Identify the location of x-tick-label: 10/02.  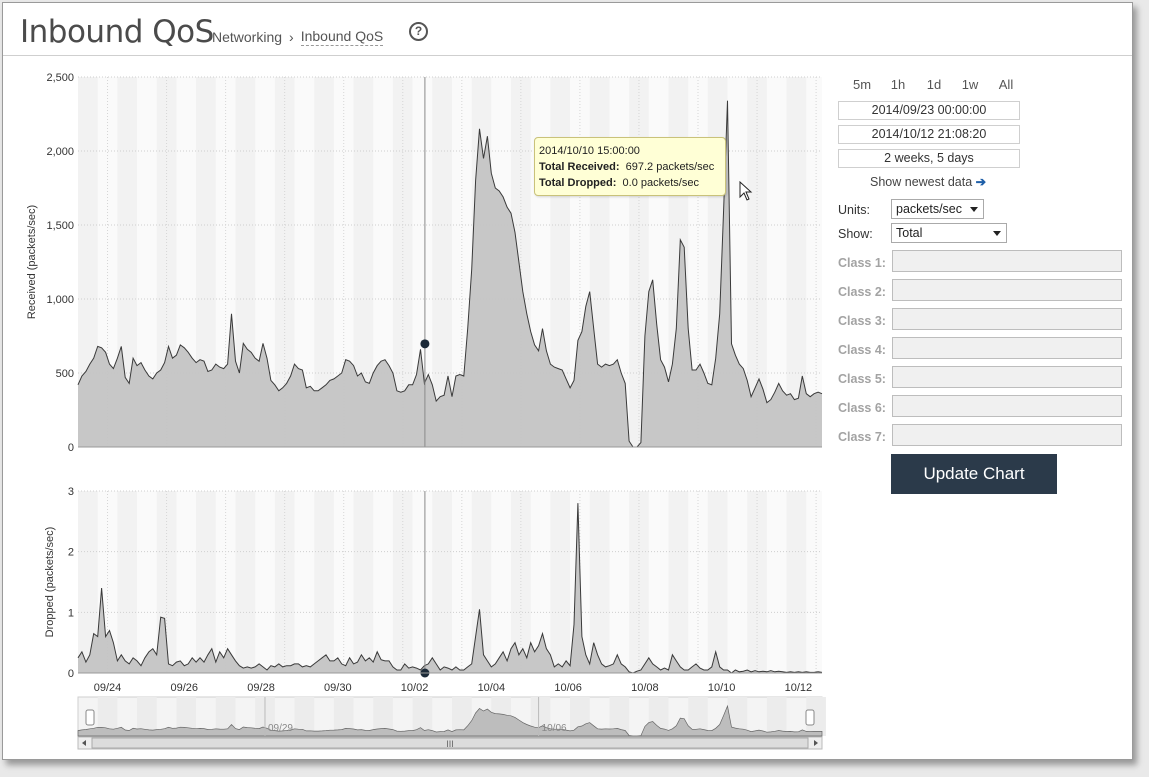
(415, 688).